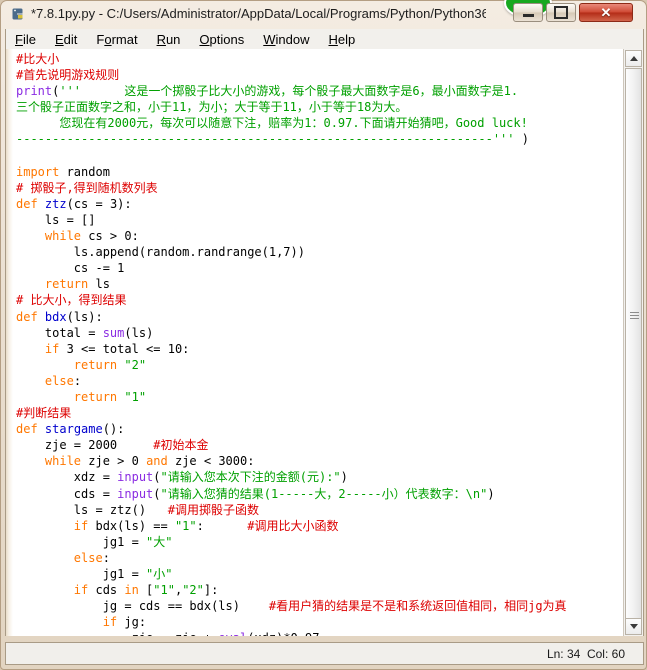 Image resolution: width=647 pixels, height=670 pixels. Describe the element at coordinates (227, 39) in the screenshot. I see `menu-options-rest: ptions` at that location.